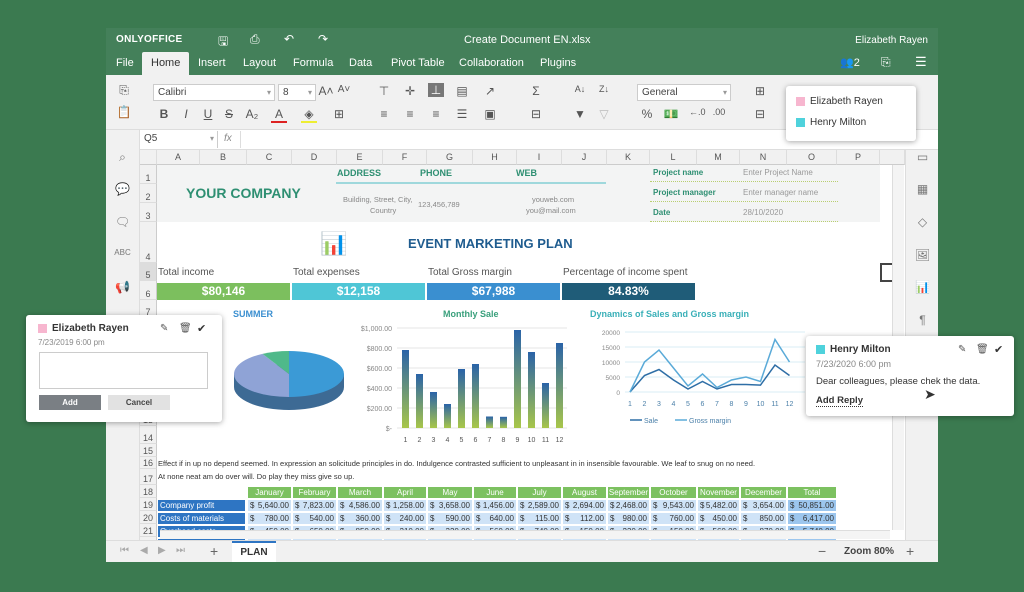 This screenshot has width=1024, height=592. Describe the element at coordinates (148, 242) in the screenshot. I see `row-header: 4` at that location.